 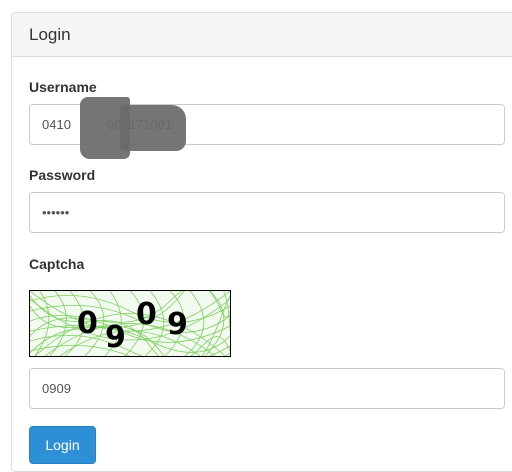 I want to click on captcha-char-3: 0, so click(x=146, y=314).